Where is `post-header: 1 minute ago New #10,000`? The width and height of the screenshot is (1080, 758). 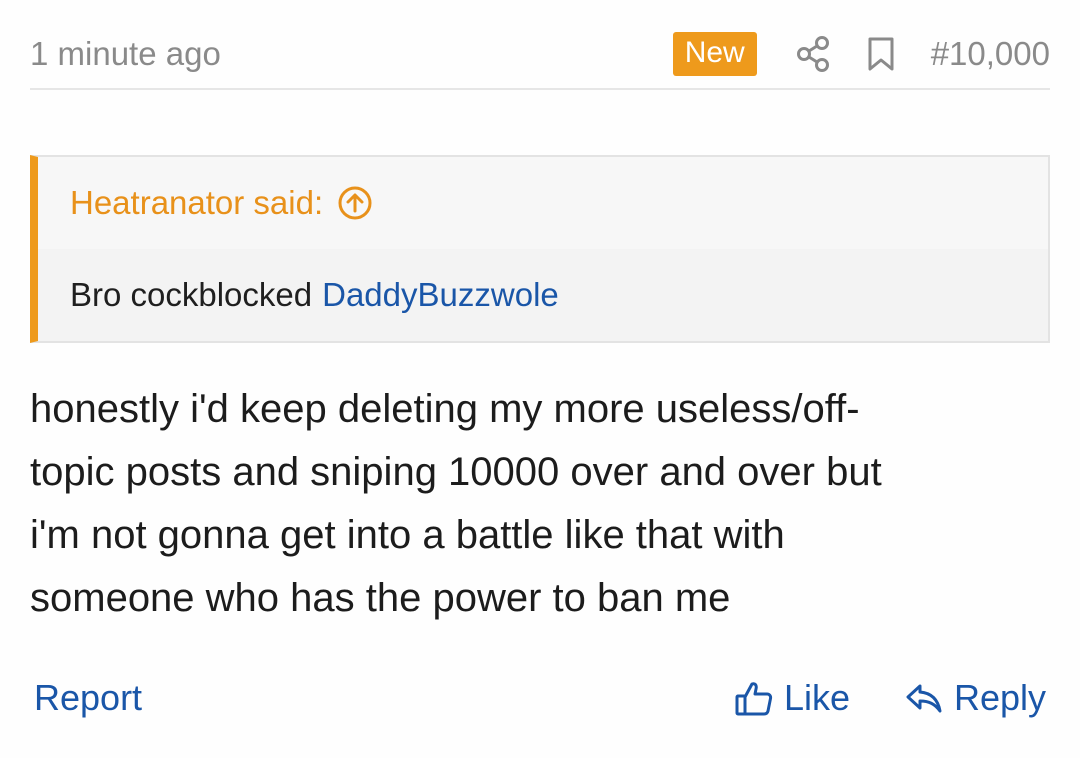
post-header: 1 minute ago New #10,000 is located at coordinates (540, 54).